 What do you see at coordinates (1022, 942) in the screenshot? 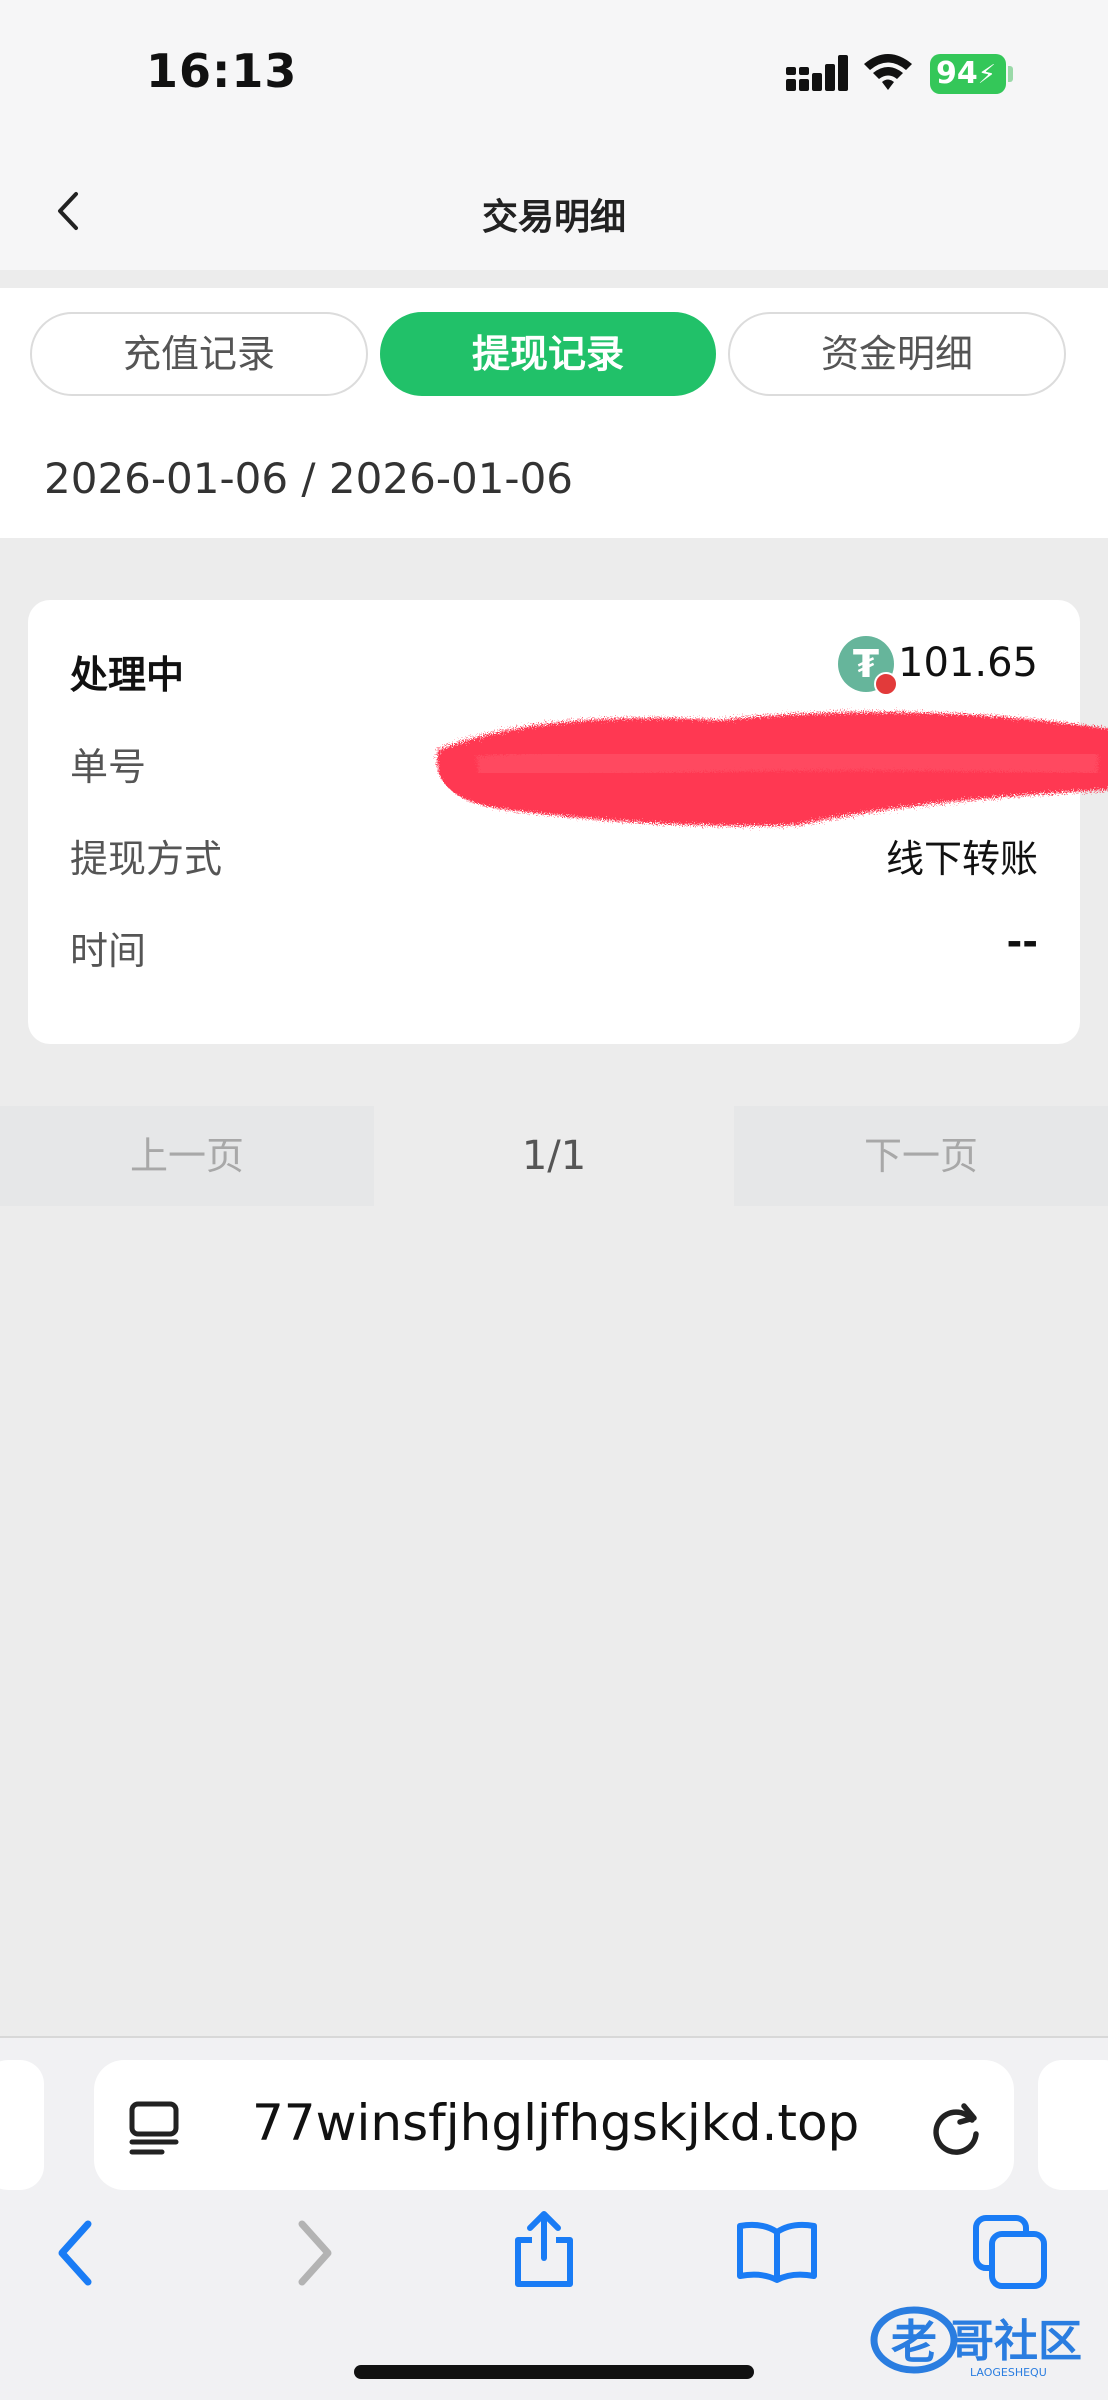
I see `time-value: --` at bounding box center [1022, 942].